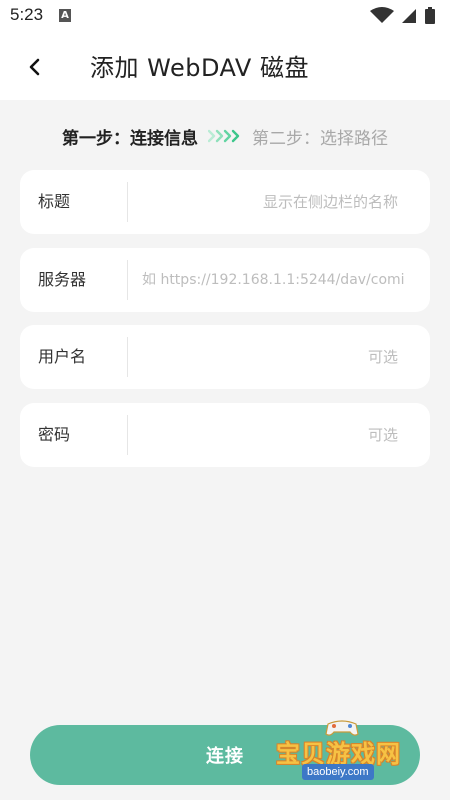  Describe the element at coordinates (271, 280) in the screenshot. I see `server-input` at that location.